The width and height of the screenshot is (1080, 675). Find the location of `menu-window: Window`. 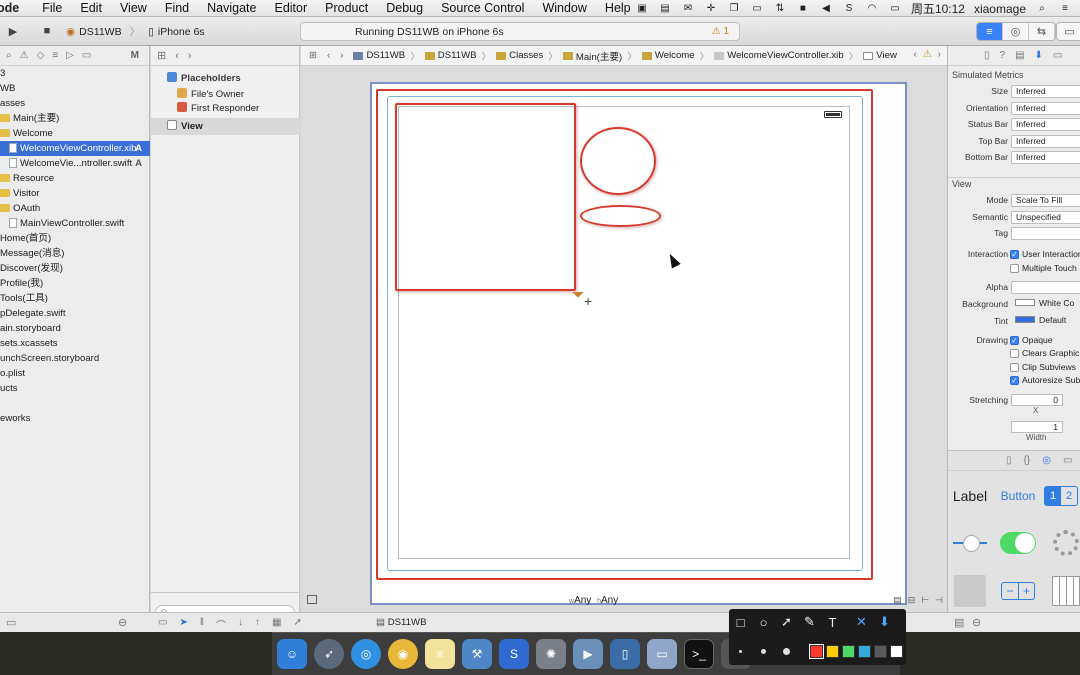

menu-window: Window is located at coordinates (564, 8).